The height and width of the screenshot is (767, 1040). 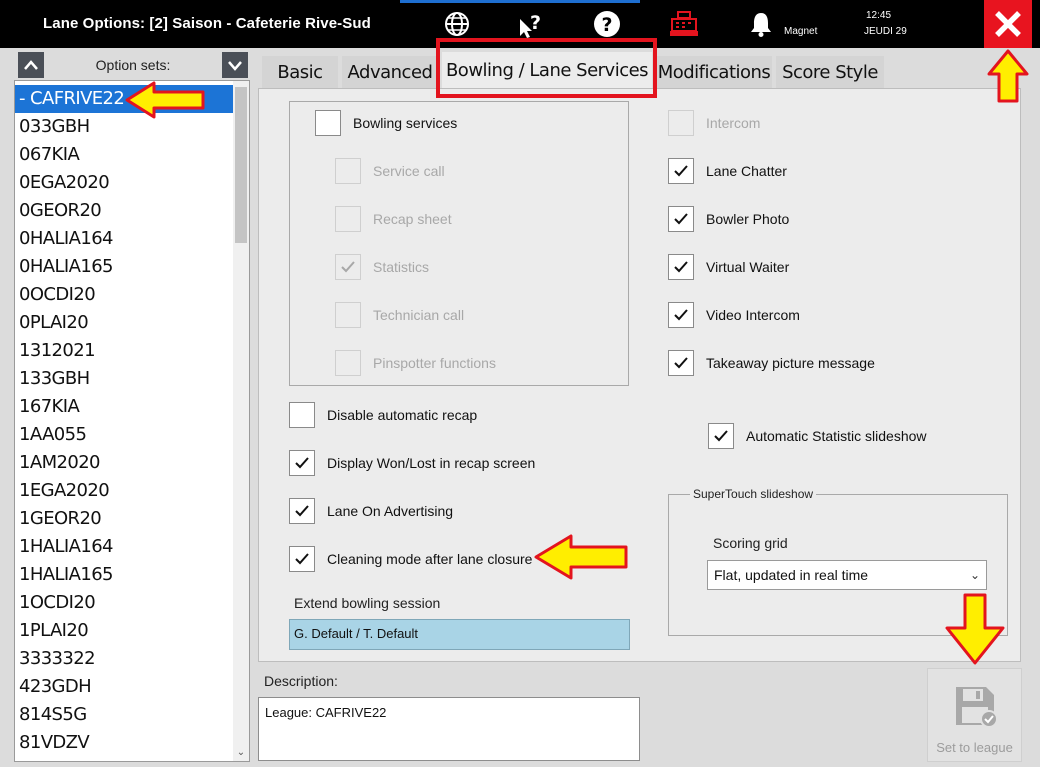 I want to click on lane-chatter-option: Lane Chatter, so click(x=727, y=171).